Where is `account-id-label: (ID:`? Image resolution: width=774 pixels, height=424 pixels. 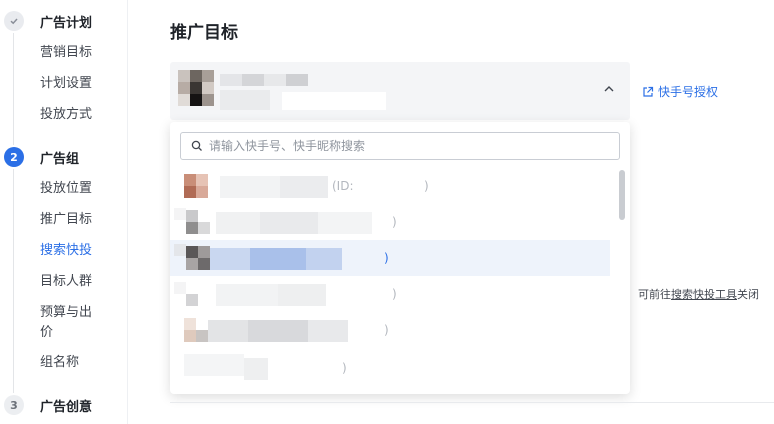
account-id-label: (ID: is located at coordinates (343, 186).